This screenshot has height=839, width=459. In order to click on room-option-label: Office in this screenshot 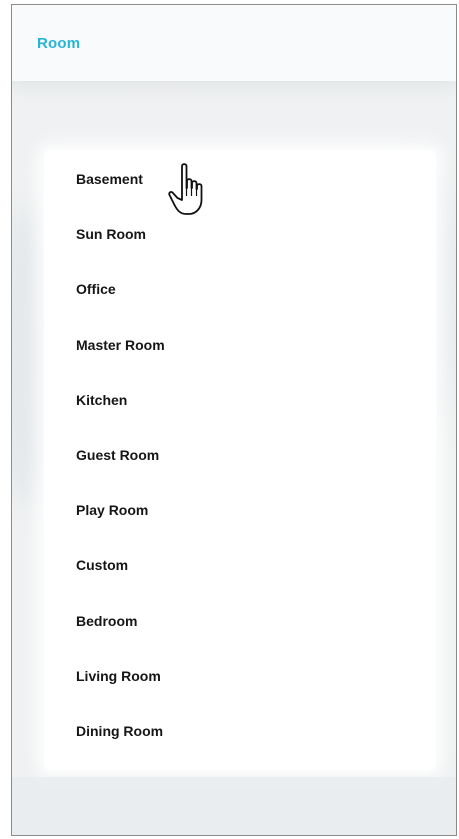, I will do `click(96, 289)`.